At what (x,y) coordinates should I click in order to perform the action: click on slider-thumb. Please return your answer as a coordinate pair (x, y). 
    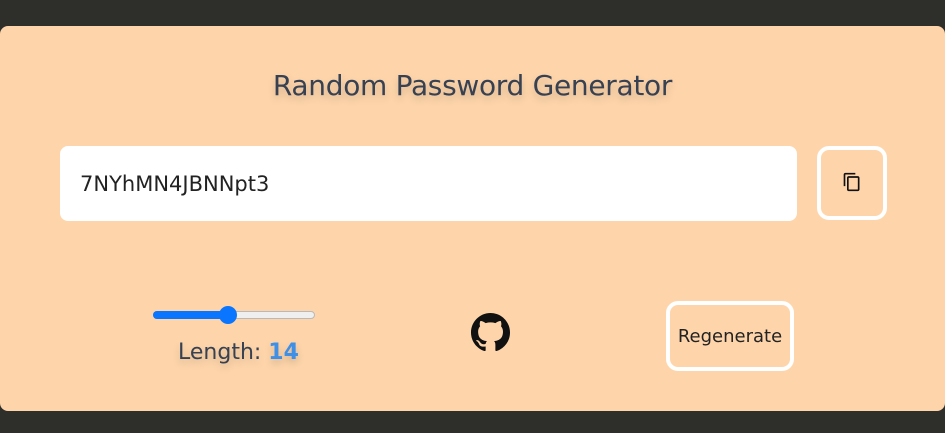
    Looking at the image, I should click on (228, 315).